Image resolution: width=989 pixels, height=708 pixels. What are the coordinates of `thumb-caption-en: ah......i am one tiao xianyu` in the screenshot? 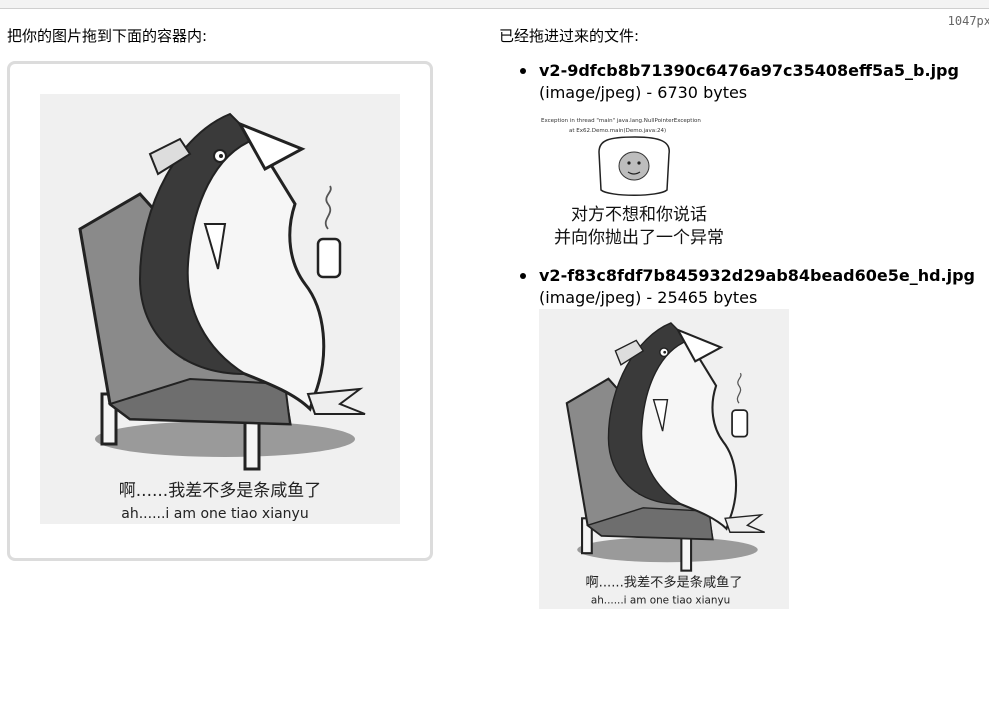 It's located at (660, 600).